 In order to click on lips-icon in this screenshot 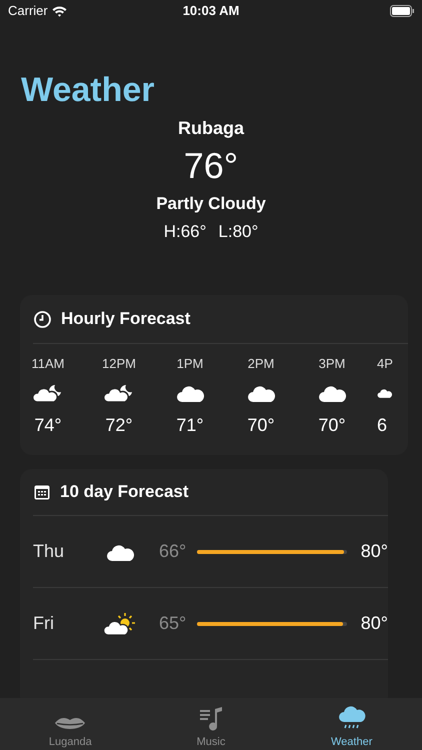, I will do `click(70, 724)`.